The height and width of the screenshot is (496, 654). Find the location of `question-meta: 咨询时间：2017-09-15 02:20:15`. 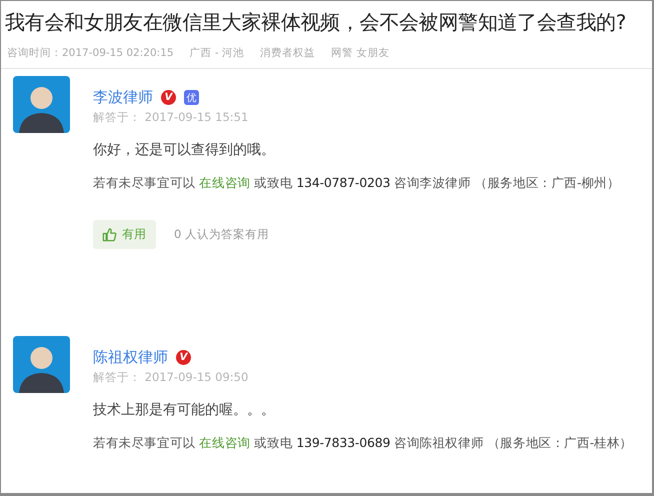

question-meta: 咨询时间：2017-09-15 02:20:15 is located at coordinates (90, 53).